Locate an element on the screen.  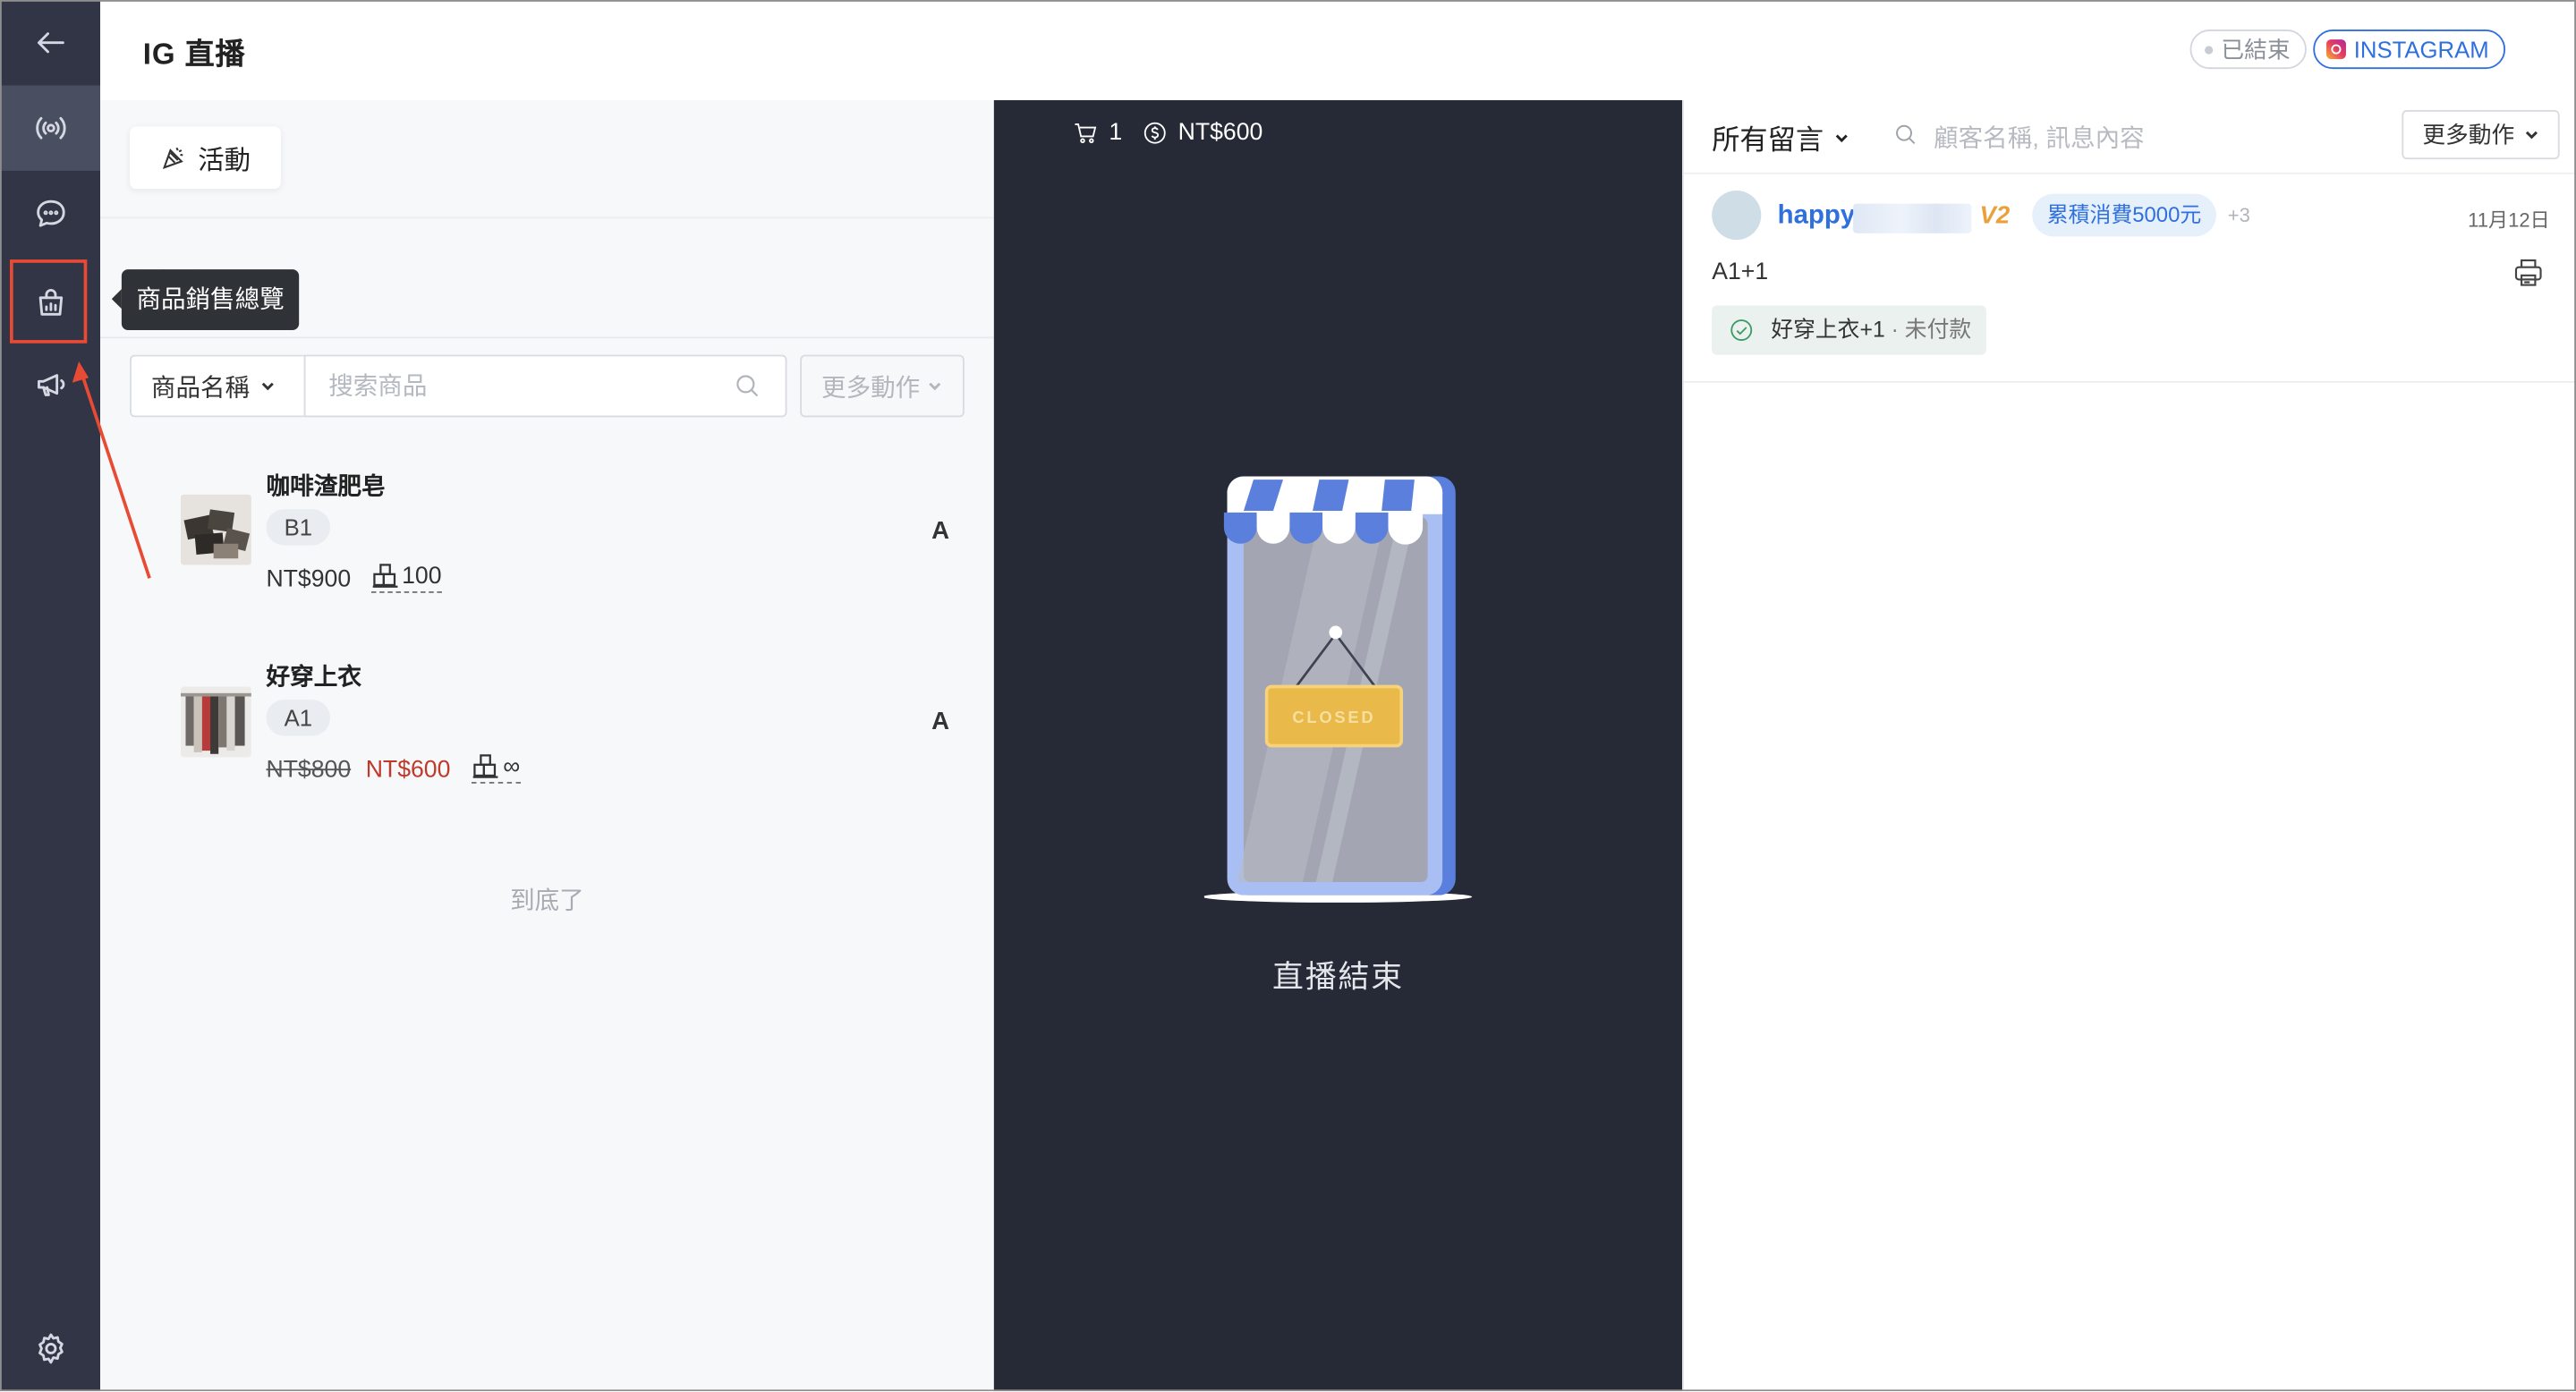
product-meta: NT$800 NT$600 ∞ is located at coordinates (393, 768).